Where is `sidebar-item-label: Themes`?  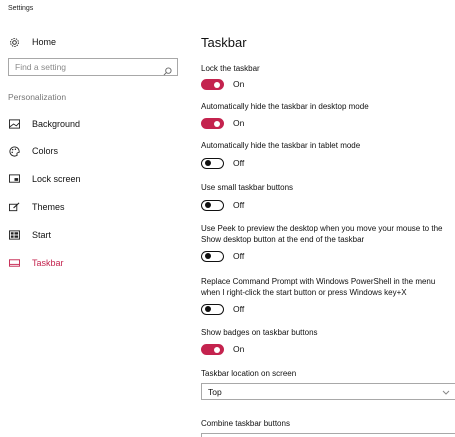
sidebar-item-label: Themes is located at coordinates (48, 207).